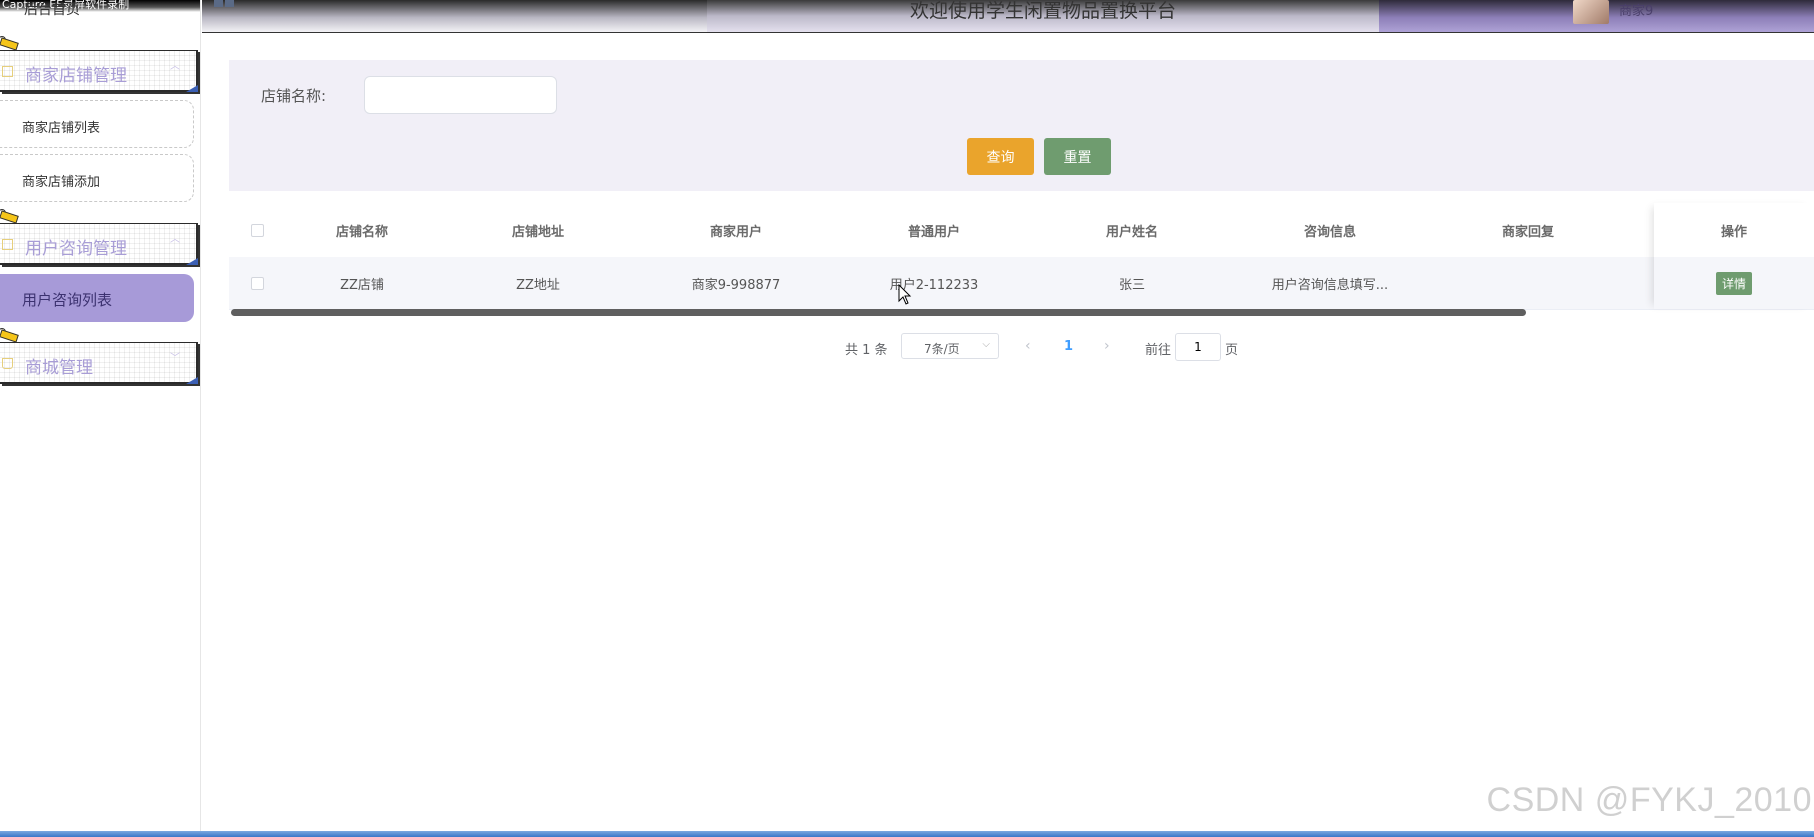 The image size is (1814, 837). What do you see at coordinates (454, 16) in the screenshot?
I see `header-segment-left` at bounding box center [454, 16].